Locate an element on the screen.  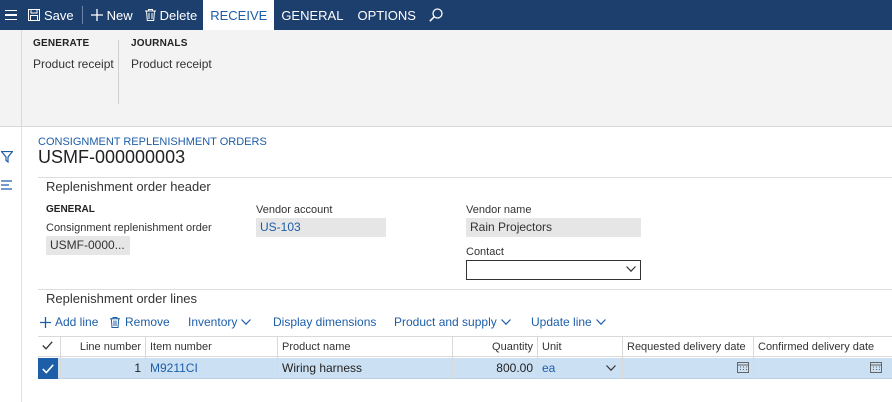
search-icon is located at coordinates (436, 15).